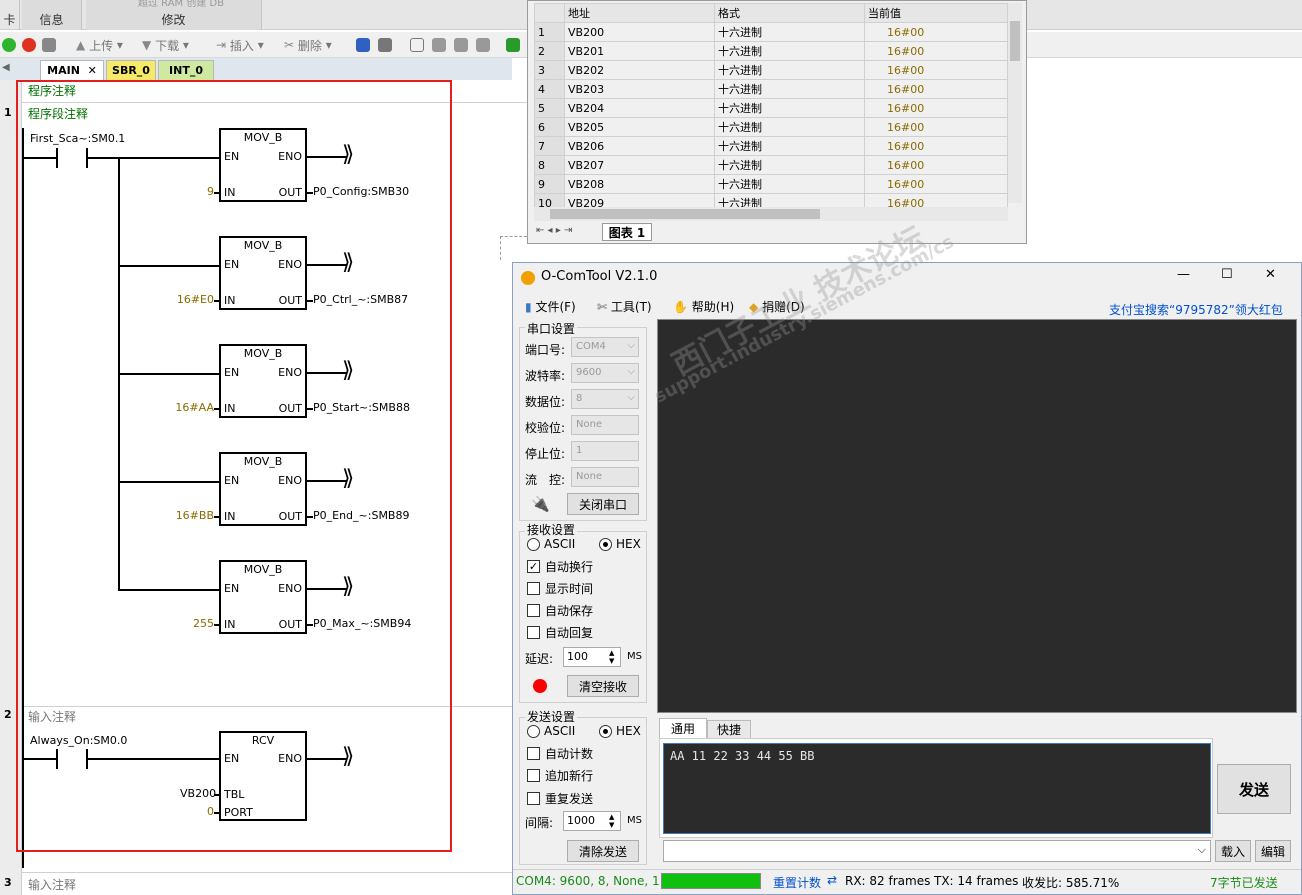  Describe the element at coordinates (605, 477) in the screenshot. I see `flow-control-select: None` at that location.